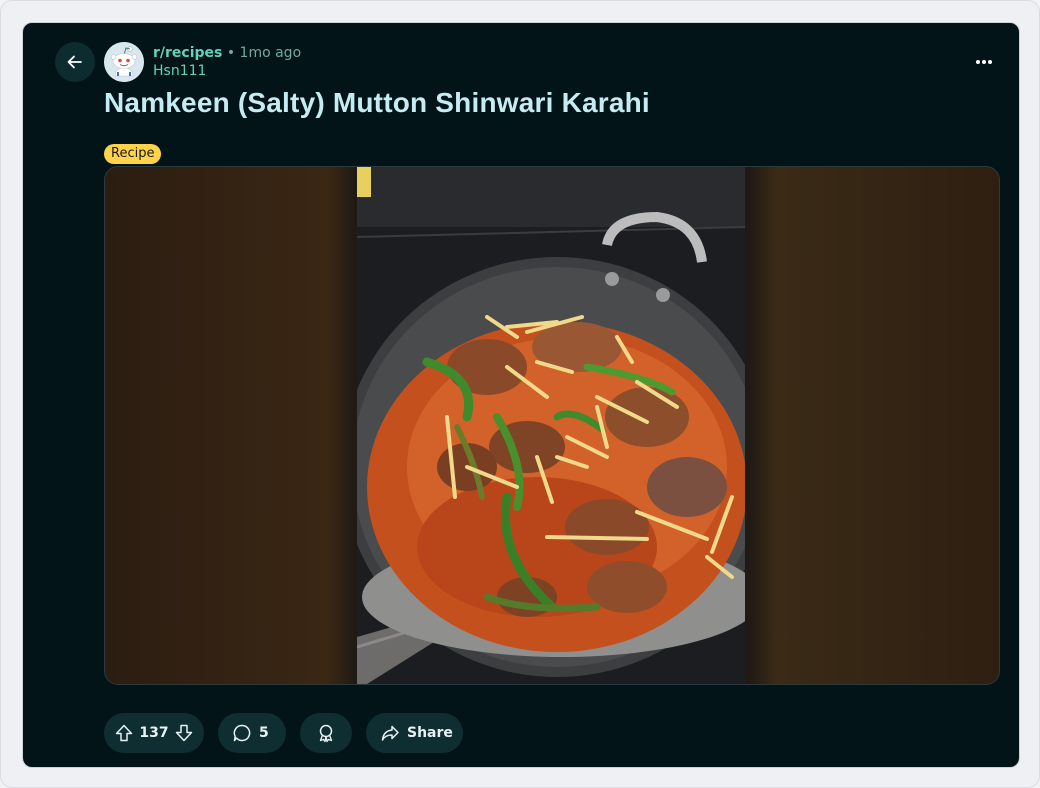  Describe the element at coordinates (390, 733) in the screenshot. I see `share-arrow-icon` at that location.